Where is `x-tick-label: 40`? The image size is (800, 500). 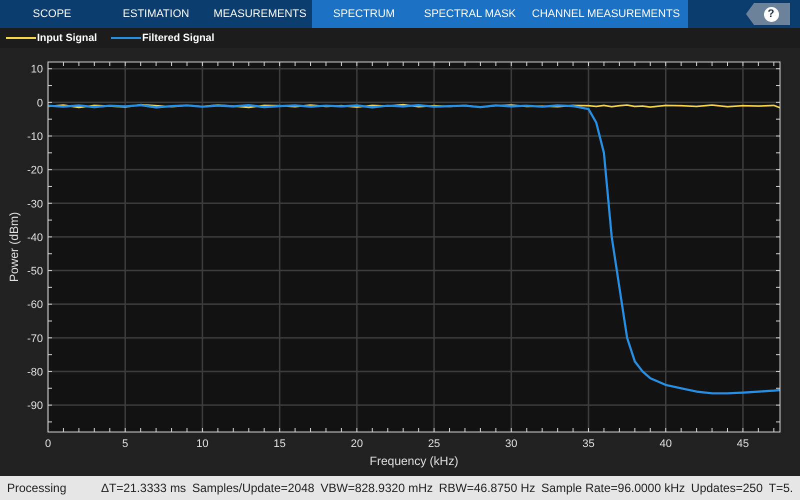 x-tick-label: 40 is located at coordinates (666, 444).